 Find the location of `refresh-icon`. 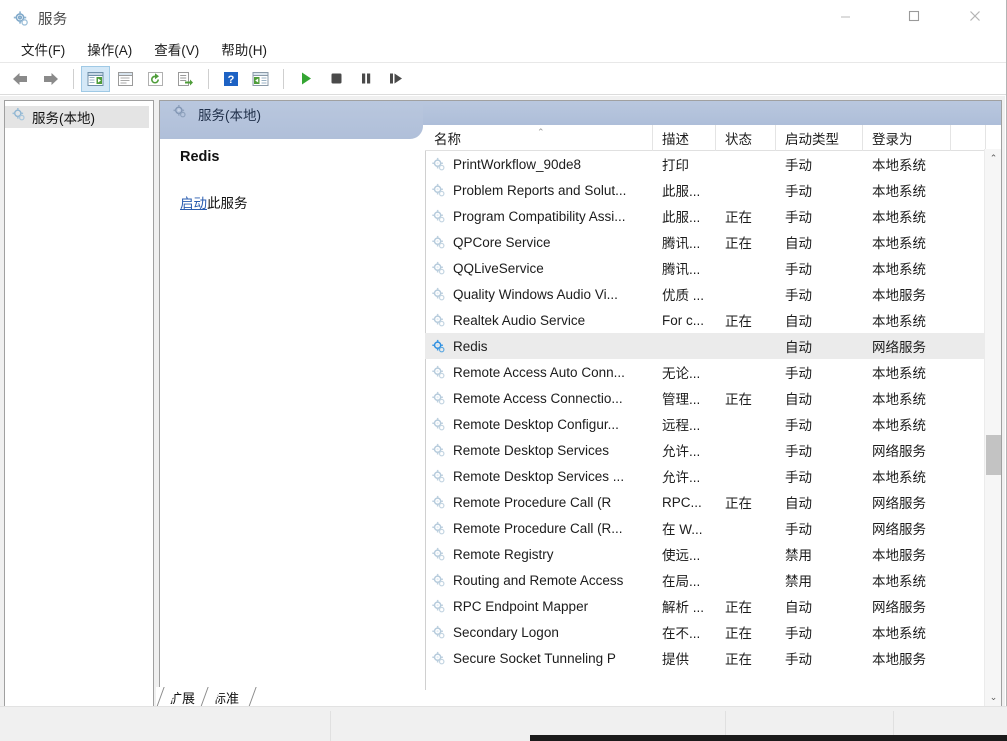

refresh-icon is located at coordinates (155, 79).